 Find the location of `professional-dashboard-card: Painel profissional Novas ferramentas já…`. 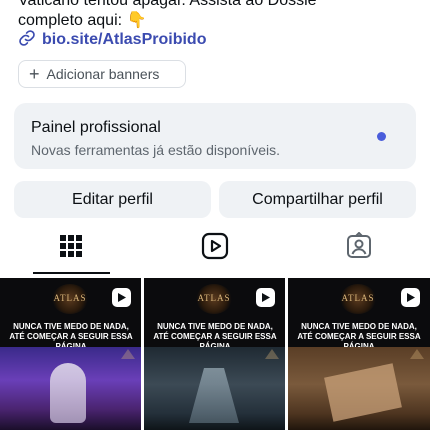

professional-dashboard-card: Painel profissional Novas ferramentas já… is located at coordinates (215, 136).